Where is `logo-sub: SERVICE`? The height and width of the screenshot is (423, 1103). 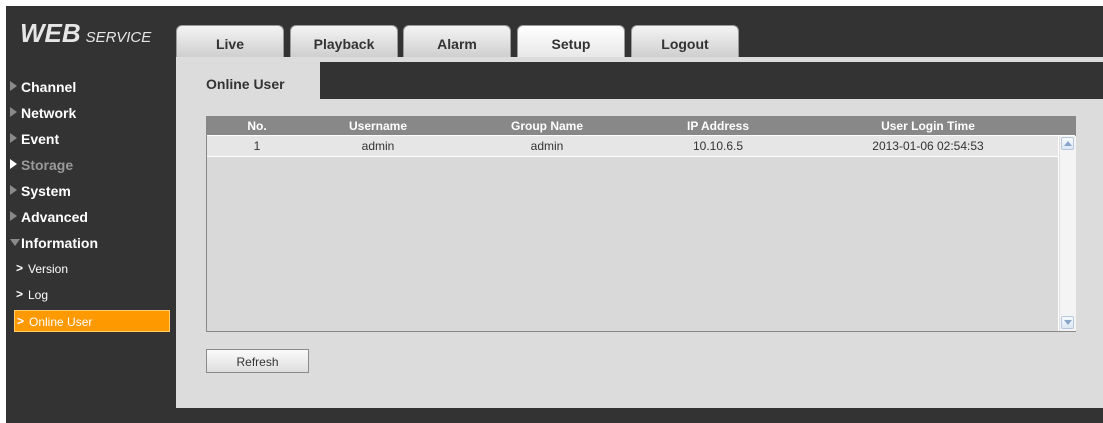
logo-sub: SERVICE is located at coordinates (118, 37).